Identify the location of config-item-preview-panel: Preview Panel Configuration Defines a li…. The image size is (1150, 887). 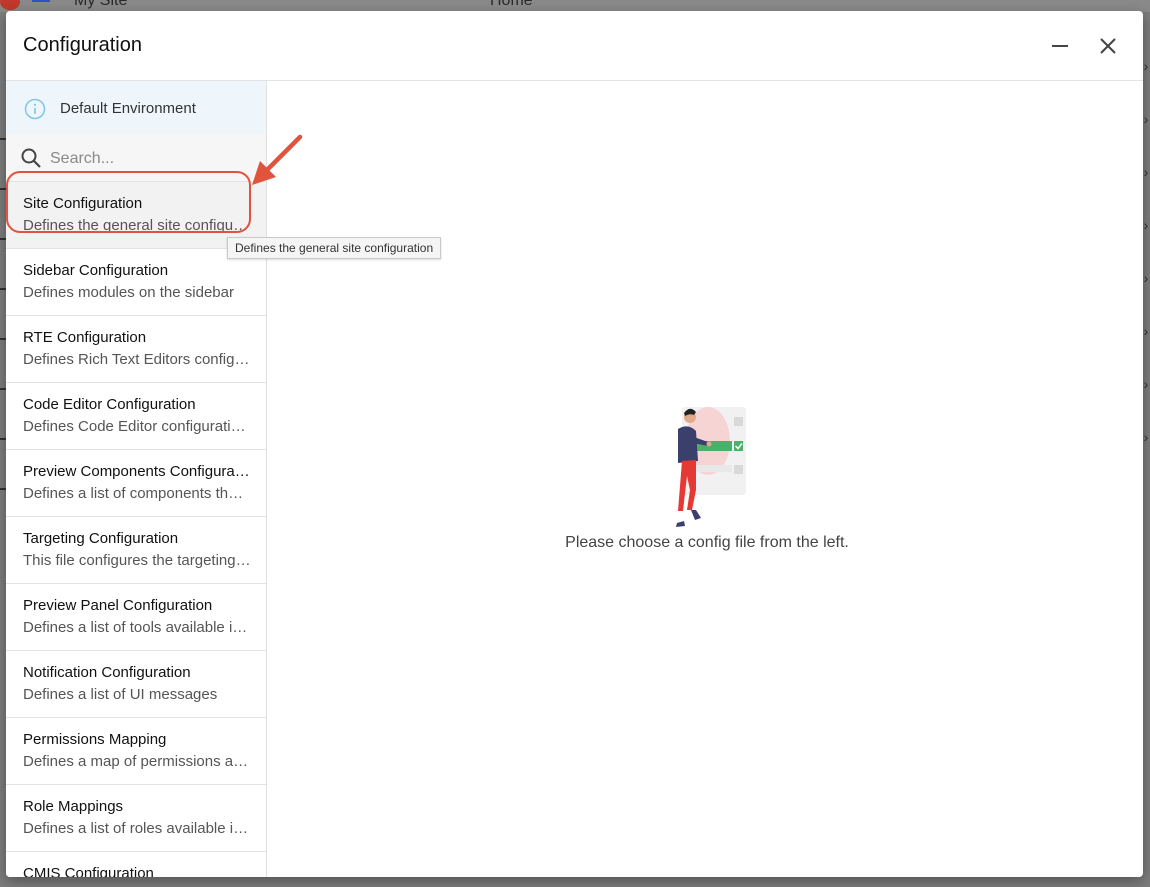
(136, 617).